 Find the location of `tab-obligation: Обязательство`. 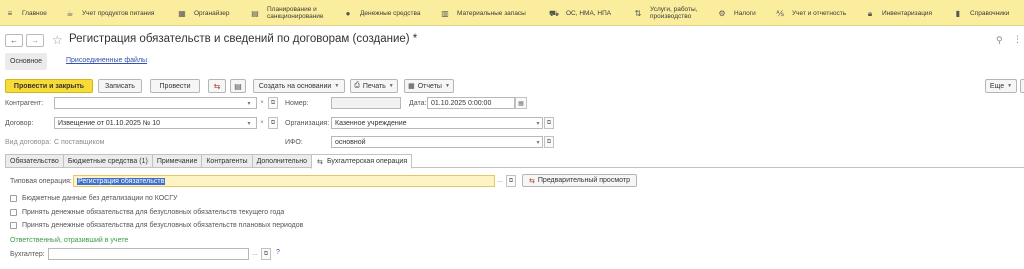

tab-obligation: Обязательство is located at coordinates (34, 161).